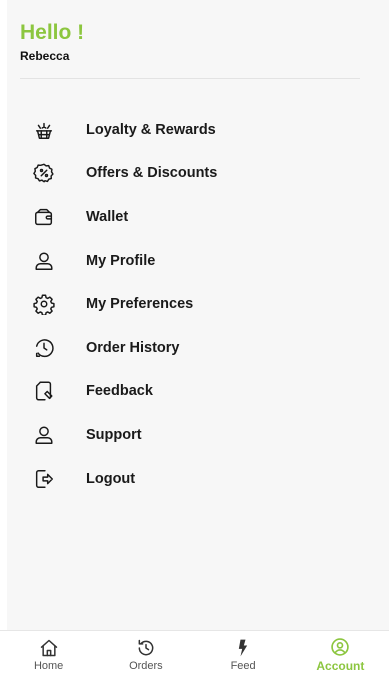 This screenshot has width=389, height=679. What do you see at coordinates (151, 129) in the screenshot?
I see `menu-item-label: Loyalty & Rewards` at bounding box center [151, 129].